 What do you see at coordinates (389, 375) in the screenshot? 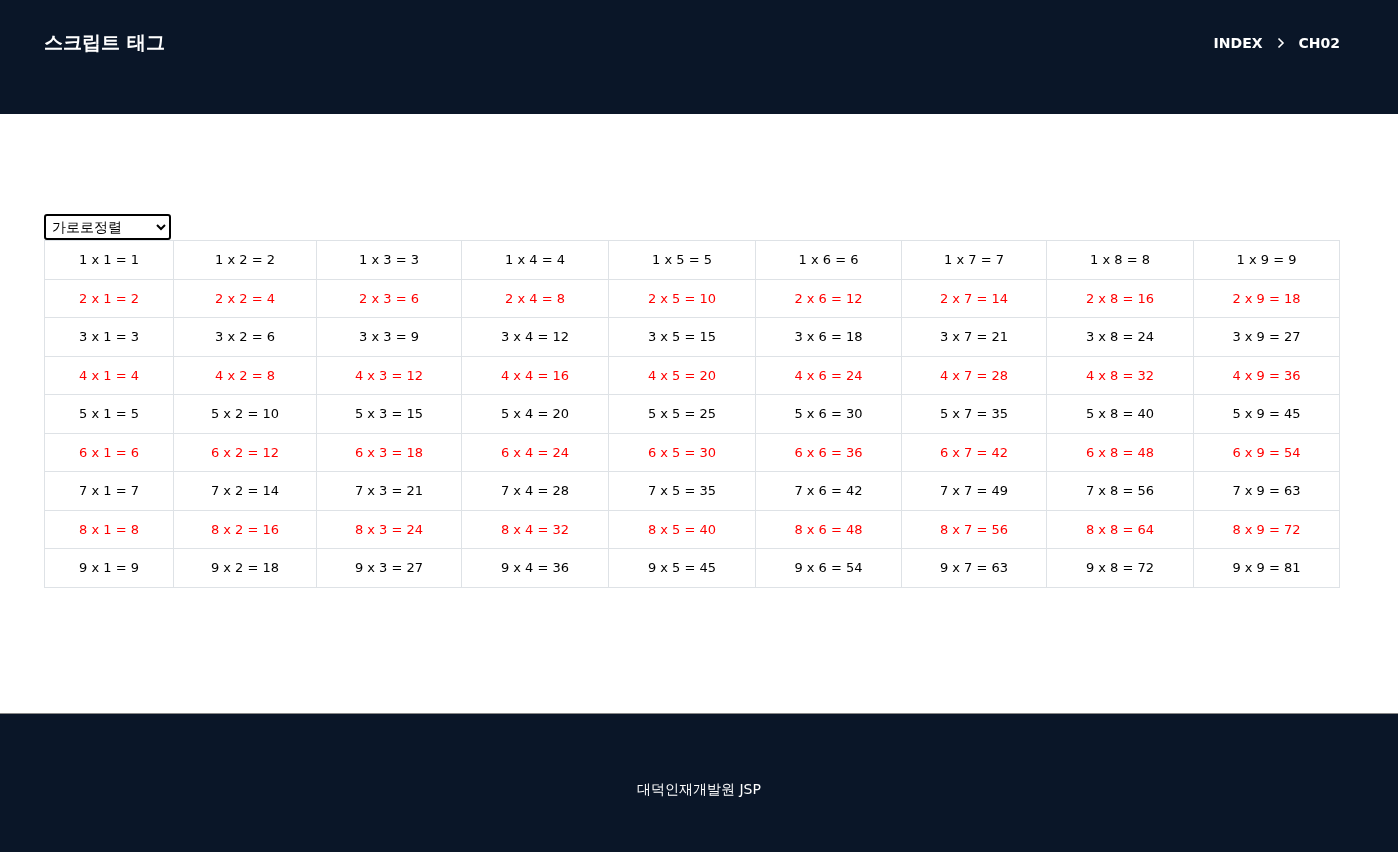
I see `table-cell: 4 x 3 = 12` at bounding box center [389, 375].